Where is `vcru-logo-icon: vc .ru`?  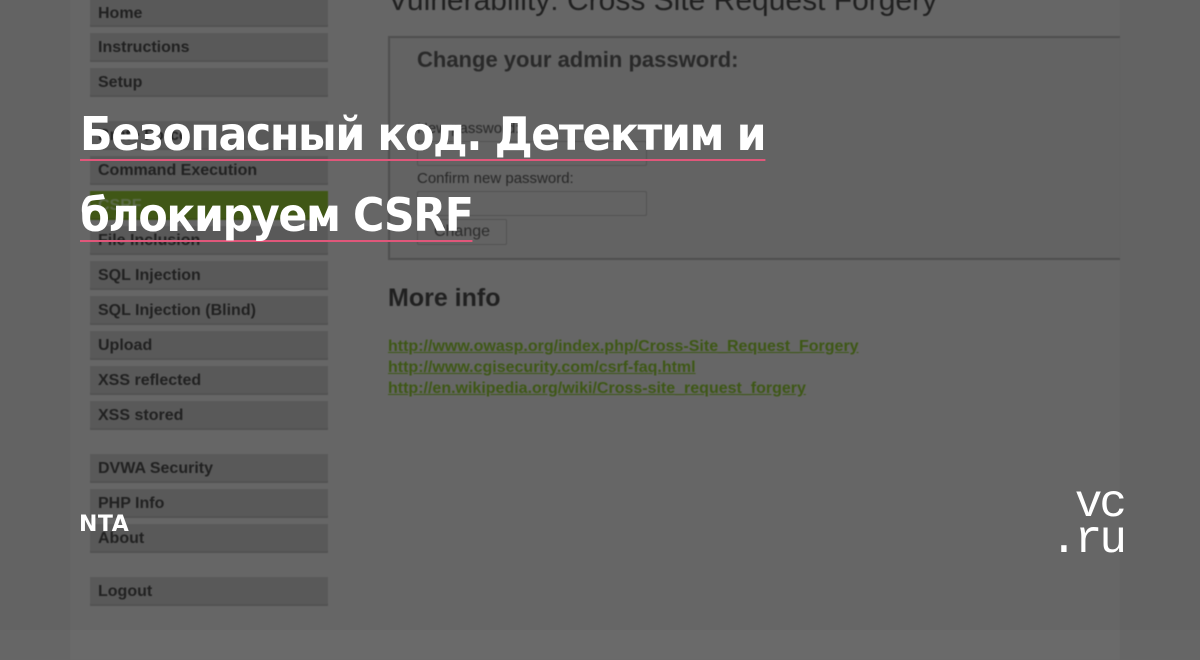 vcru-logo-icon: vc .ru is located at coordinates (1085, 523).